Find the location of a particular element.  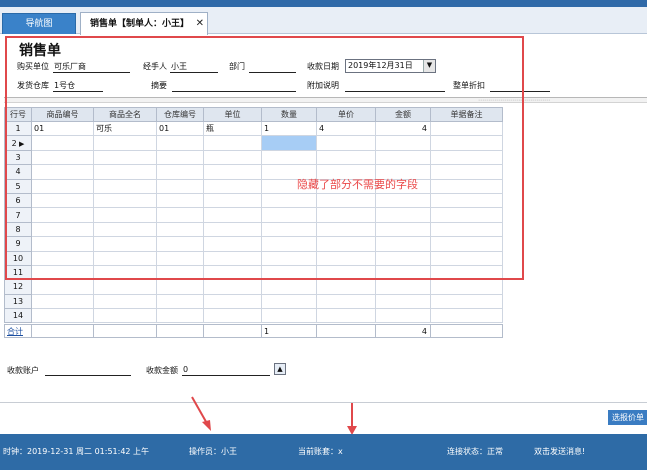

col-header-unit: 单位 is located at coordinates (232, 114).